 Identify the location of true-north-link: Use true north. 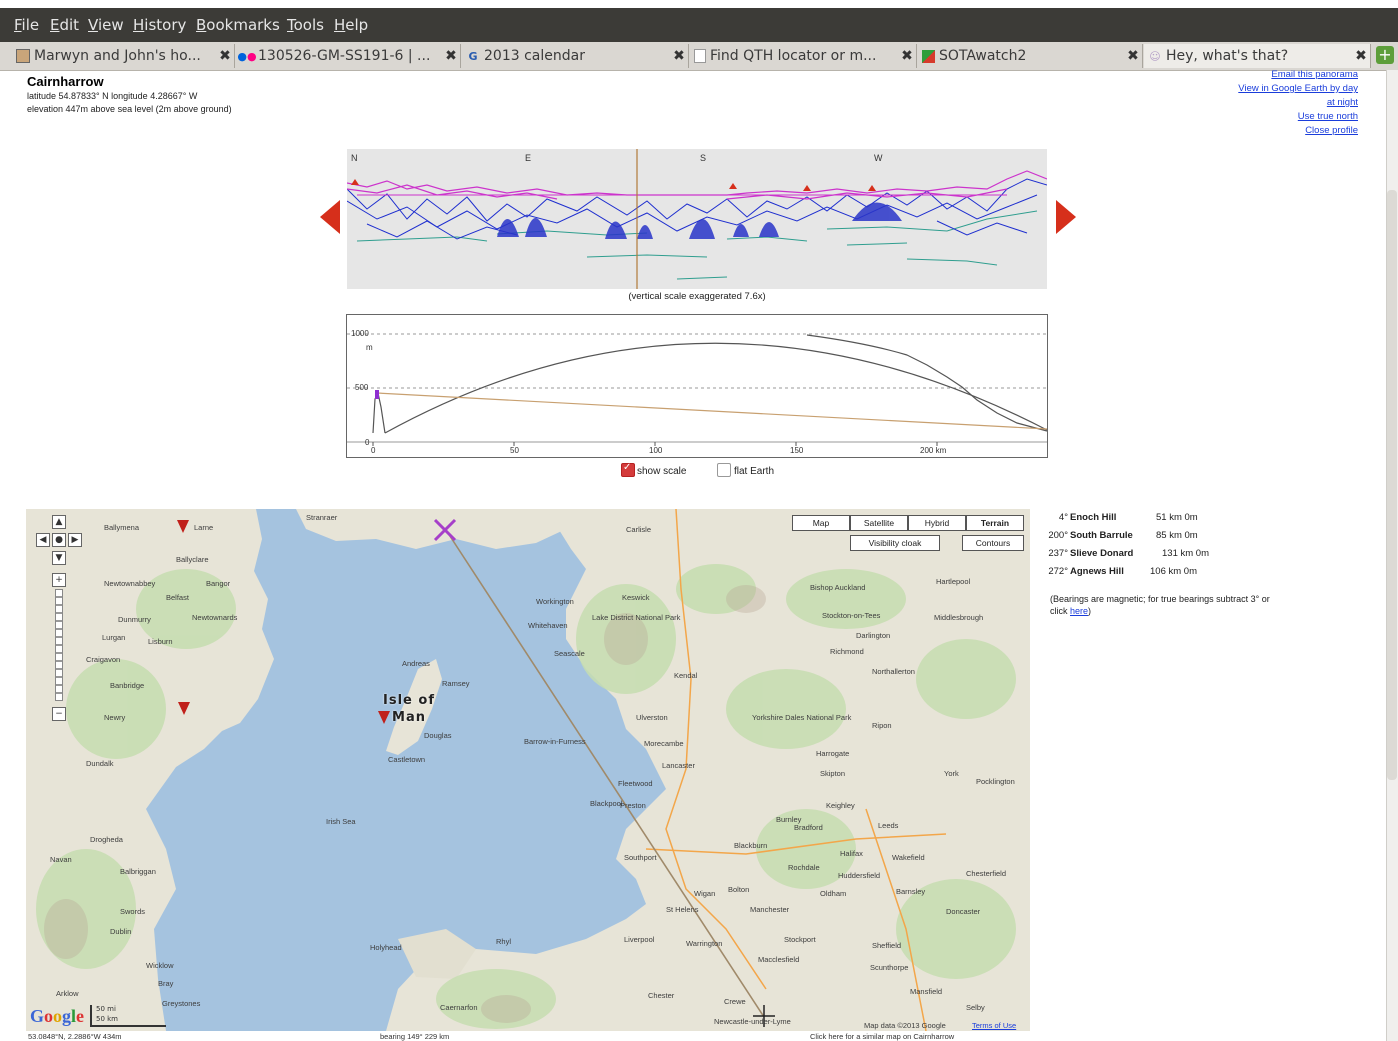
(1328, 116).